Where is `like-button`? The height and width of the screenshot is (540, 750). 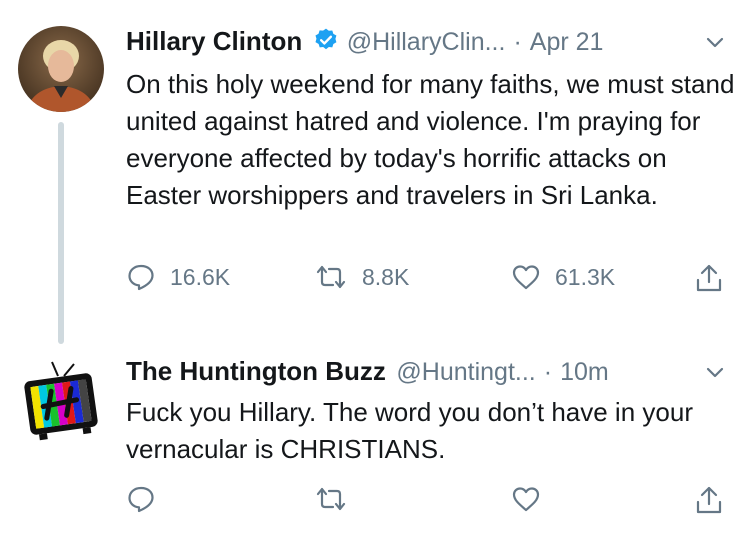
like-button is located at coordinates (526, 499).